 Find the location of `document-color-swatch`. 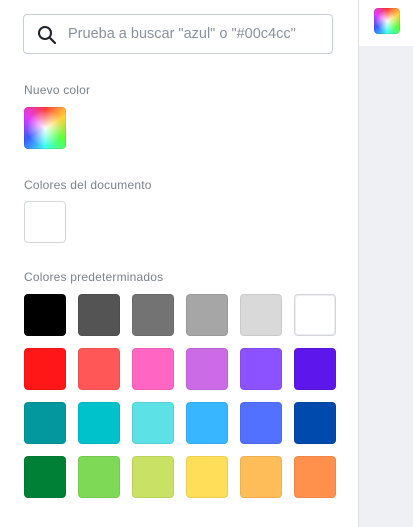

document-color-swatch is located at coordinates (45, 222).